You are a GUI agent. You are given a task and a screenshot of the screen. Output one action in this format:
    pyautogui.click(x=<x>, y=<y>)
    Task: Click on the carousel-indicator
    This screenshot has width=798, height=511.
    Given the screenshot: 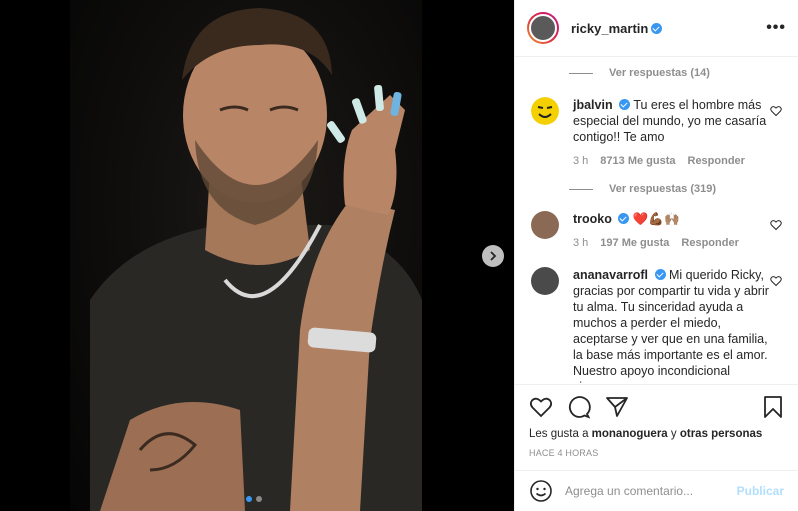 What is the action you would take?
    pyautogui.click(x=254, y=499)
    